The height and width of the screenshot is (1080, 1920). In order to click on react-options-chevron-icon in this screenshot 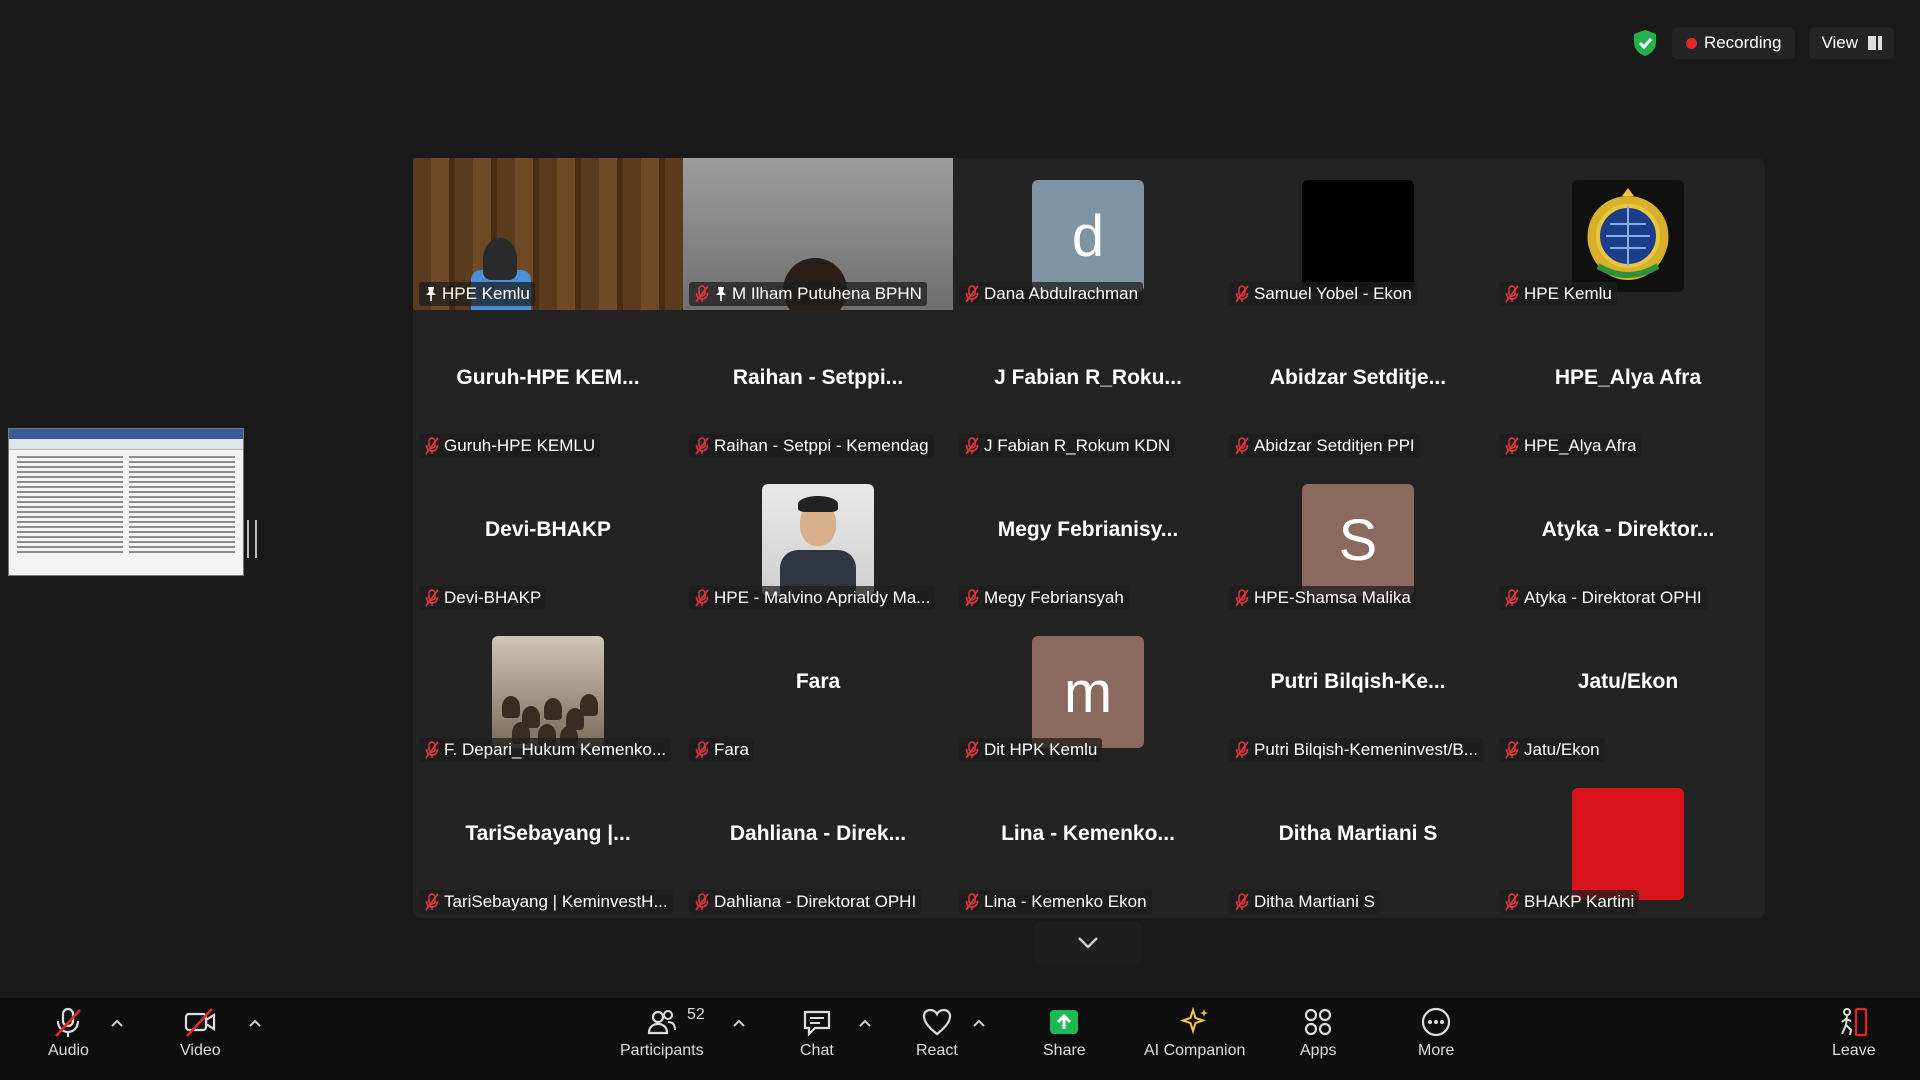, I will do `click(979, 1023)`.